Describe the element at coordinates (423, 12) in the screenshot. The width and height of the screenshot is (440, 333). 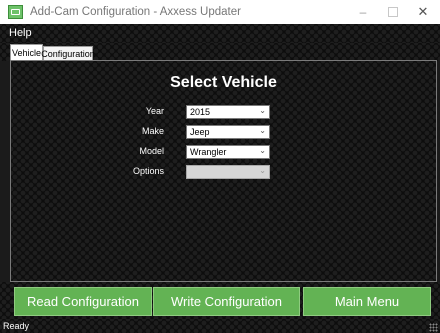
I see `close-button: ✕` at that location.